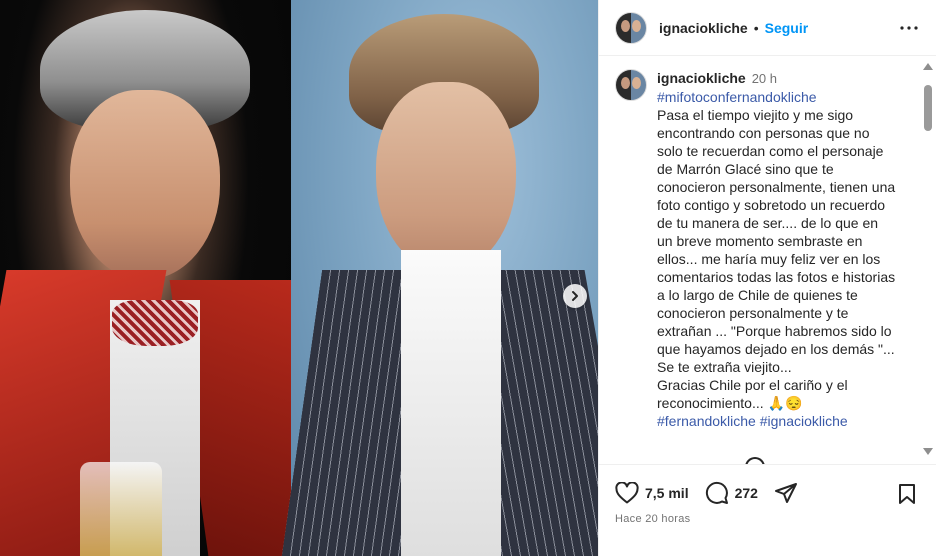  What do you see at coordinates (701, 78) in the screenshot?
I see `caption-username: ignaciokliche` at bounding box center [701, 78].